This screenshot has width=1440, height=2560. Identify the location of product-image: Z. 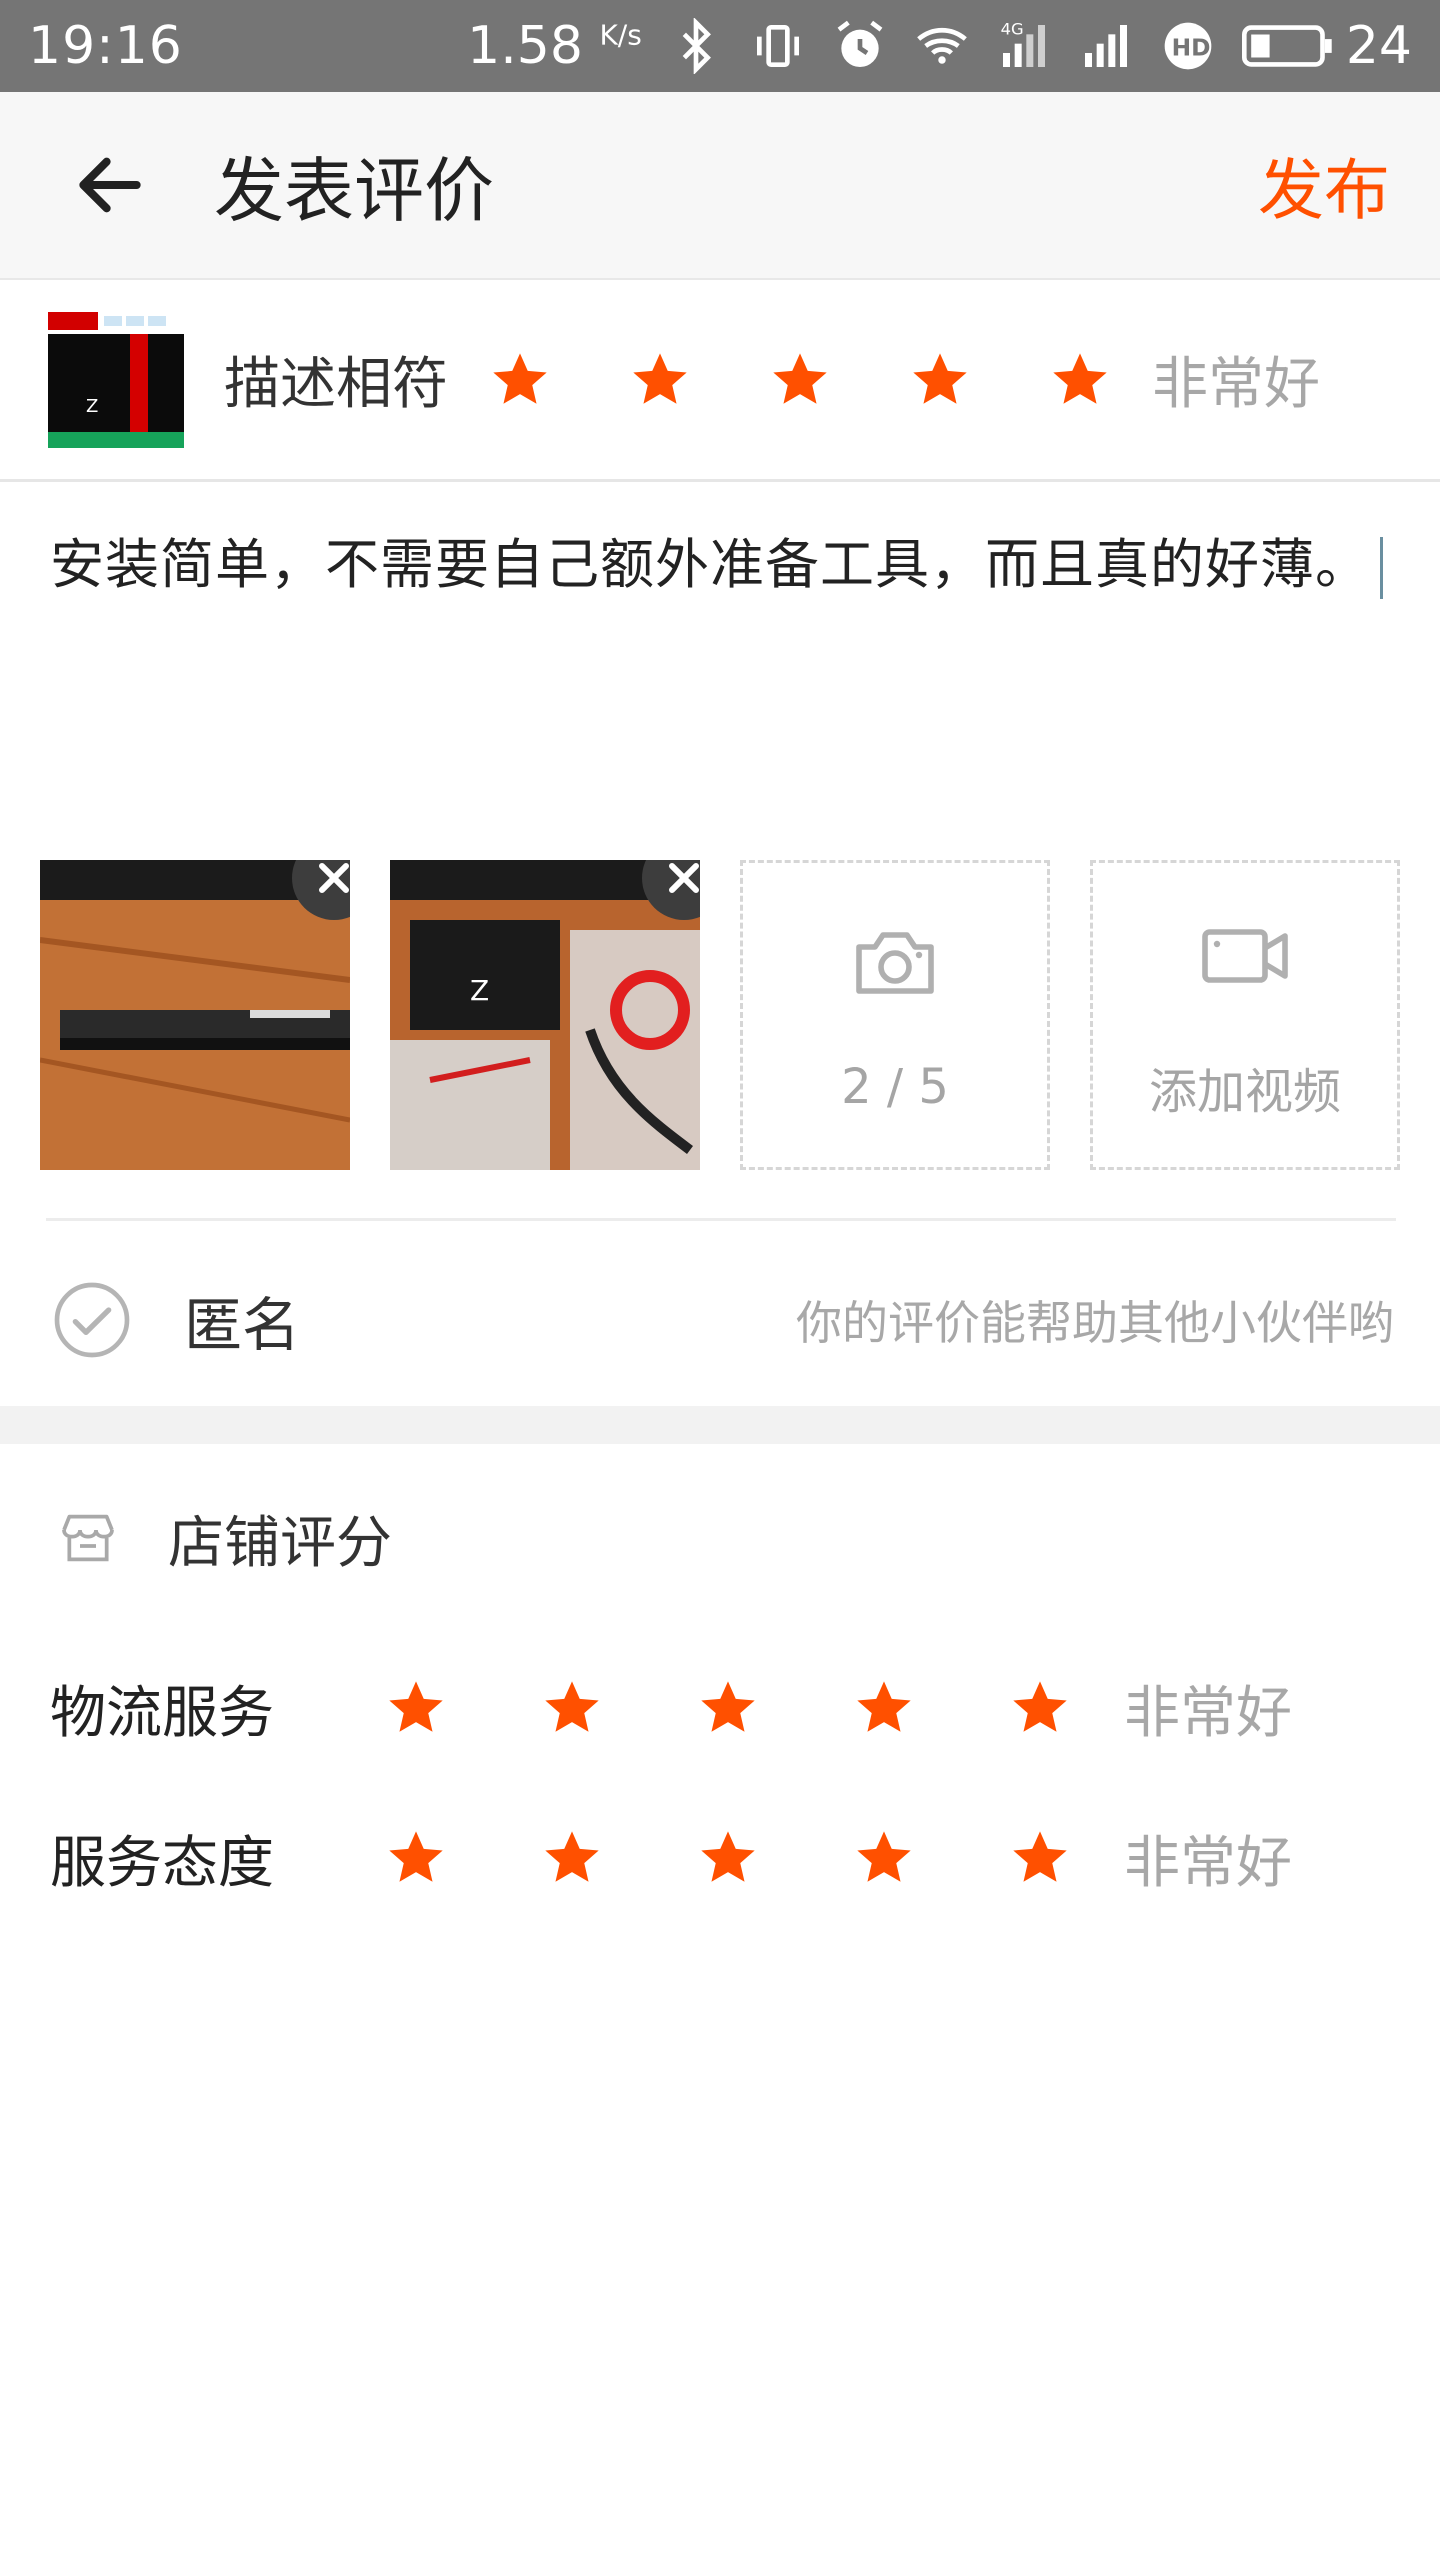
(116, 379).